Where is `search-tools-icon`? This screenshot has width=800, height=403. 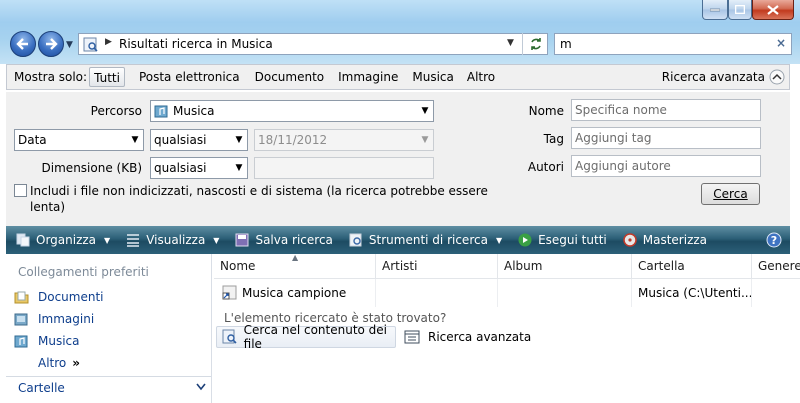 search-tools-icon is located at coordinates (355, 240).